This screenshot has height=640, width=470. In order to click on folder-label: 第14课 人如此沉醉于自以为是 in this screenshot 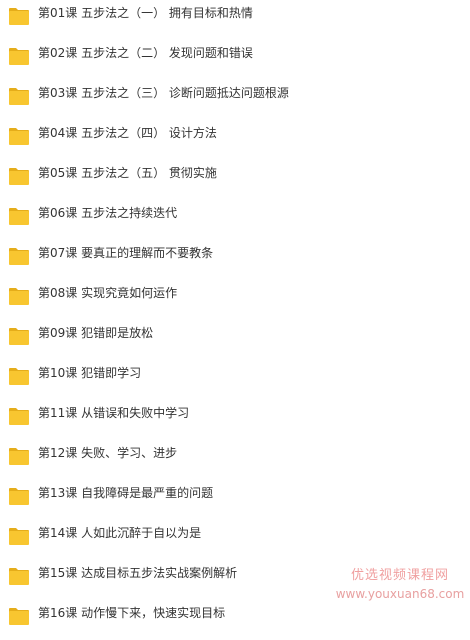, I will do `click(120, 533)`.